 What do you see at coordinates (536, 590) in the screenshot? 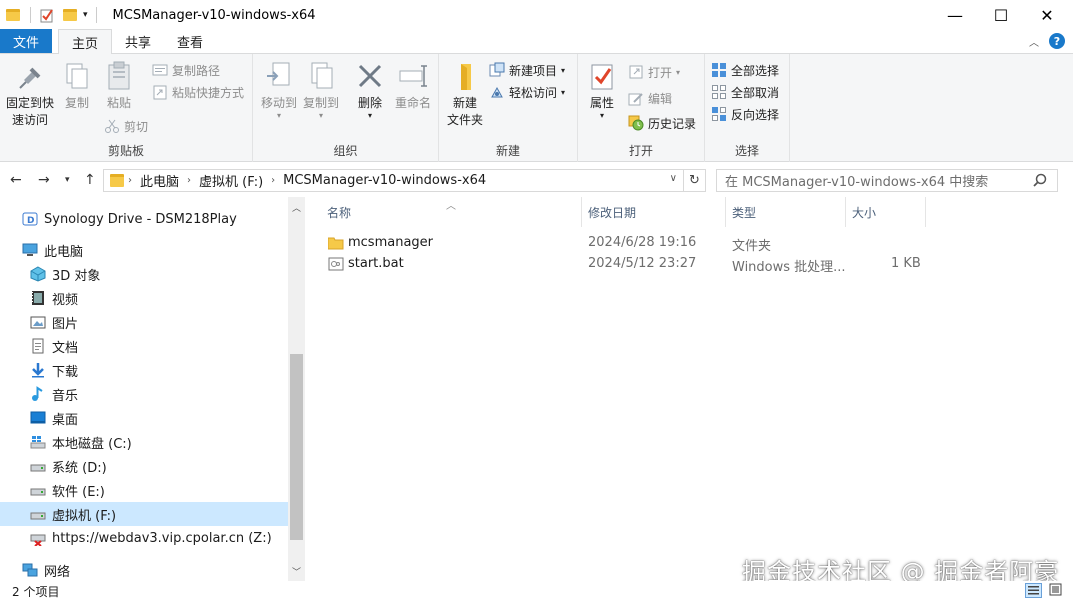
I see `status-bar: 2 个项目` at bounding box center [536, 590].